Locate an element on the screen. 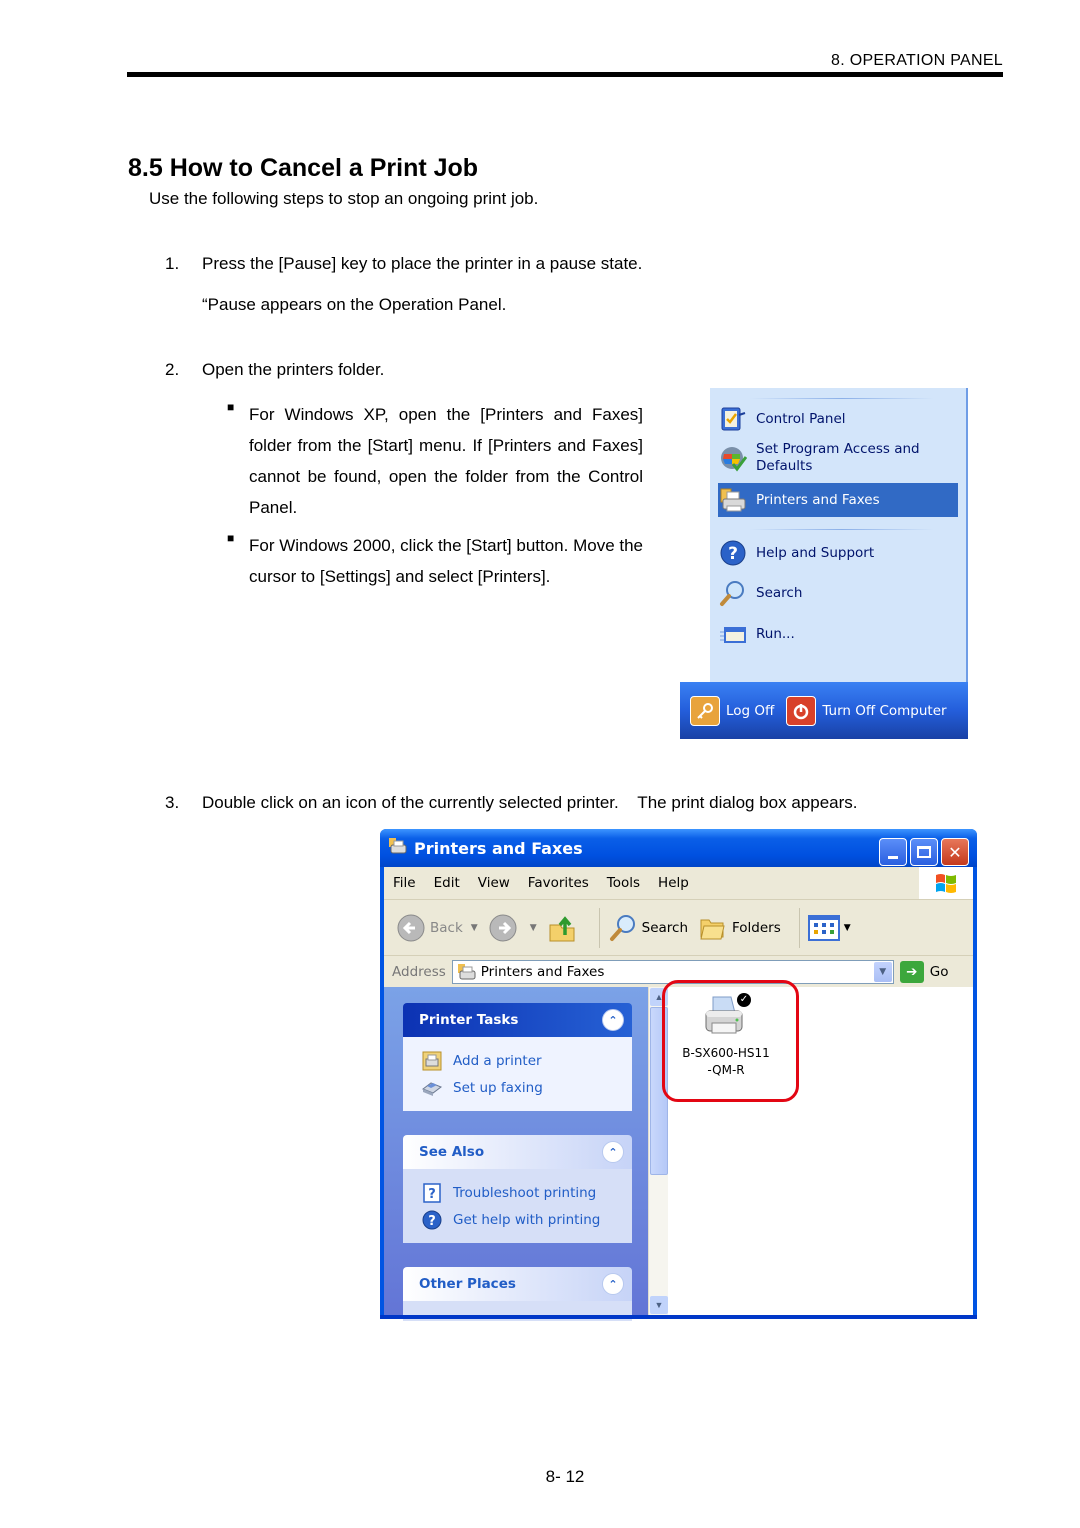 This screenshot has height=1528, width=1080. menu-help: Help is located at coordinates (673, 883).